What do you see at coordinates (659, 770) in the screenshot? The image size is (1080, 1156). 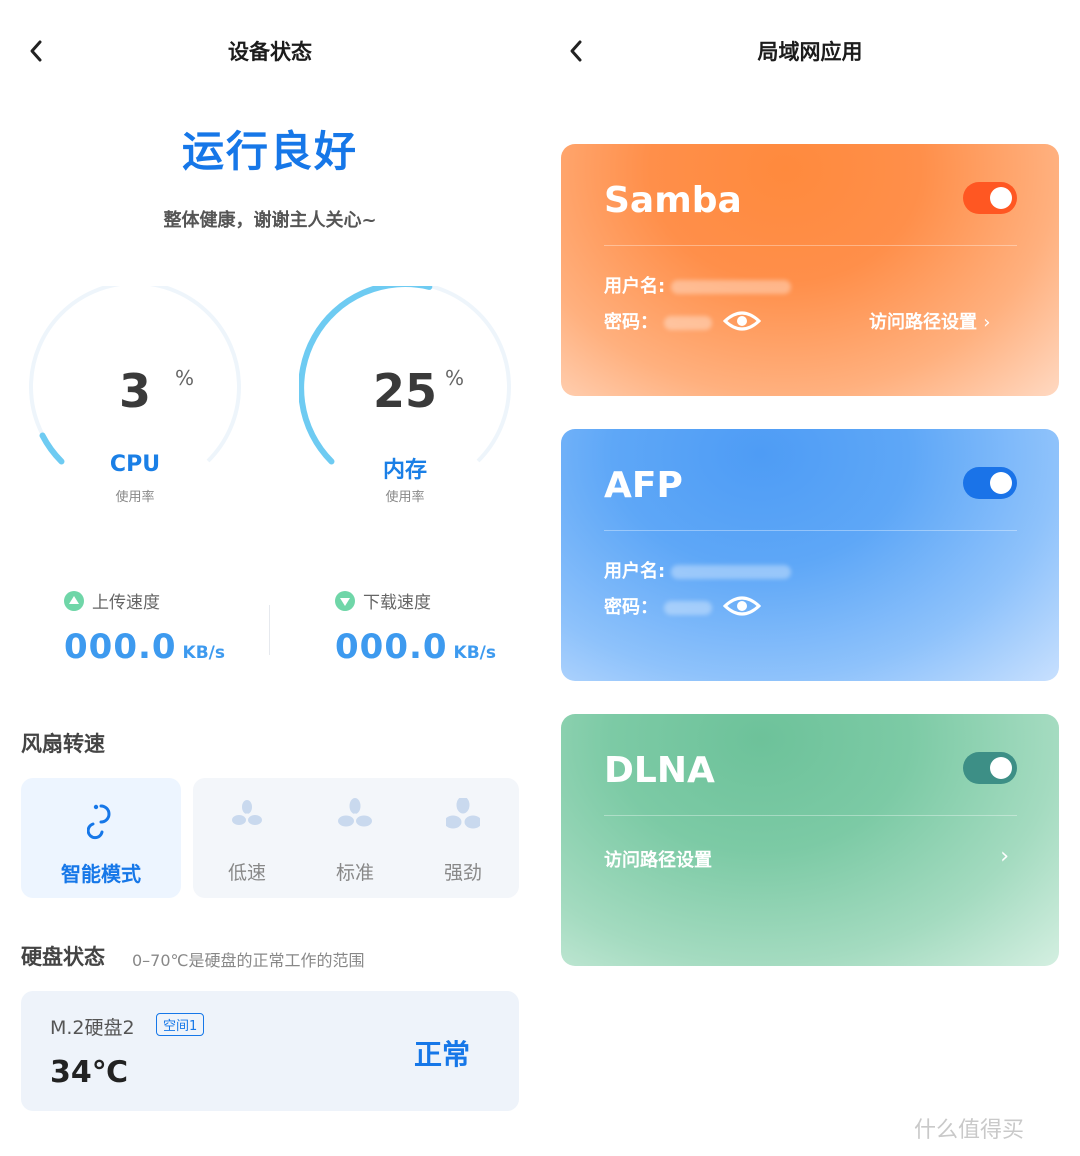 I see `dlna-title: DLNA` at bounding box center [659, 770].